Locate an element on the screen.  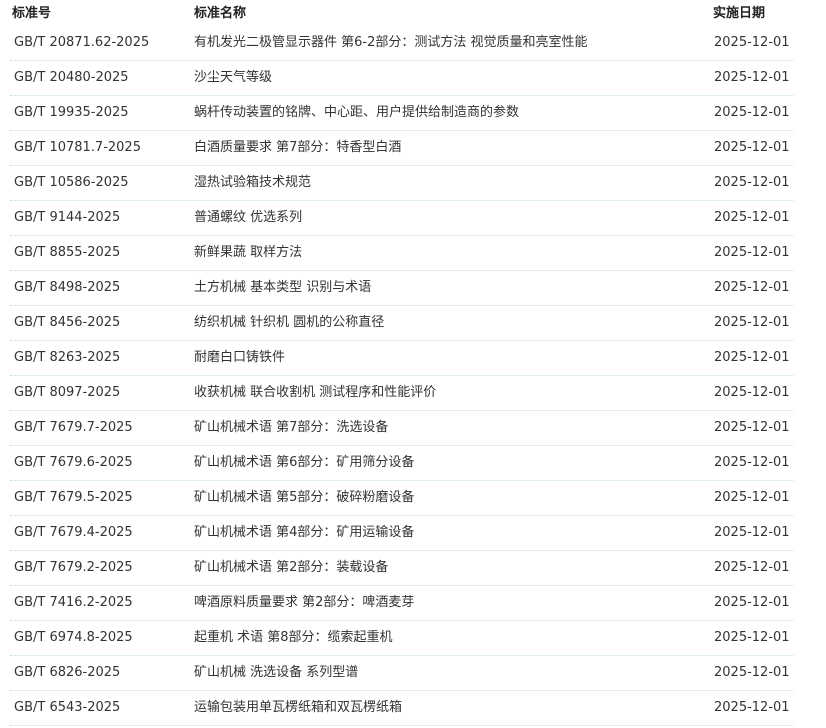
standard-name-link: 矿山机械术语 第4部分：矿用运输设备 is located at coordinates (304, 533).